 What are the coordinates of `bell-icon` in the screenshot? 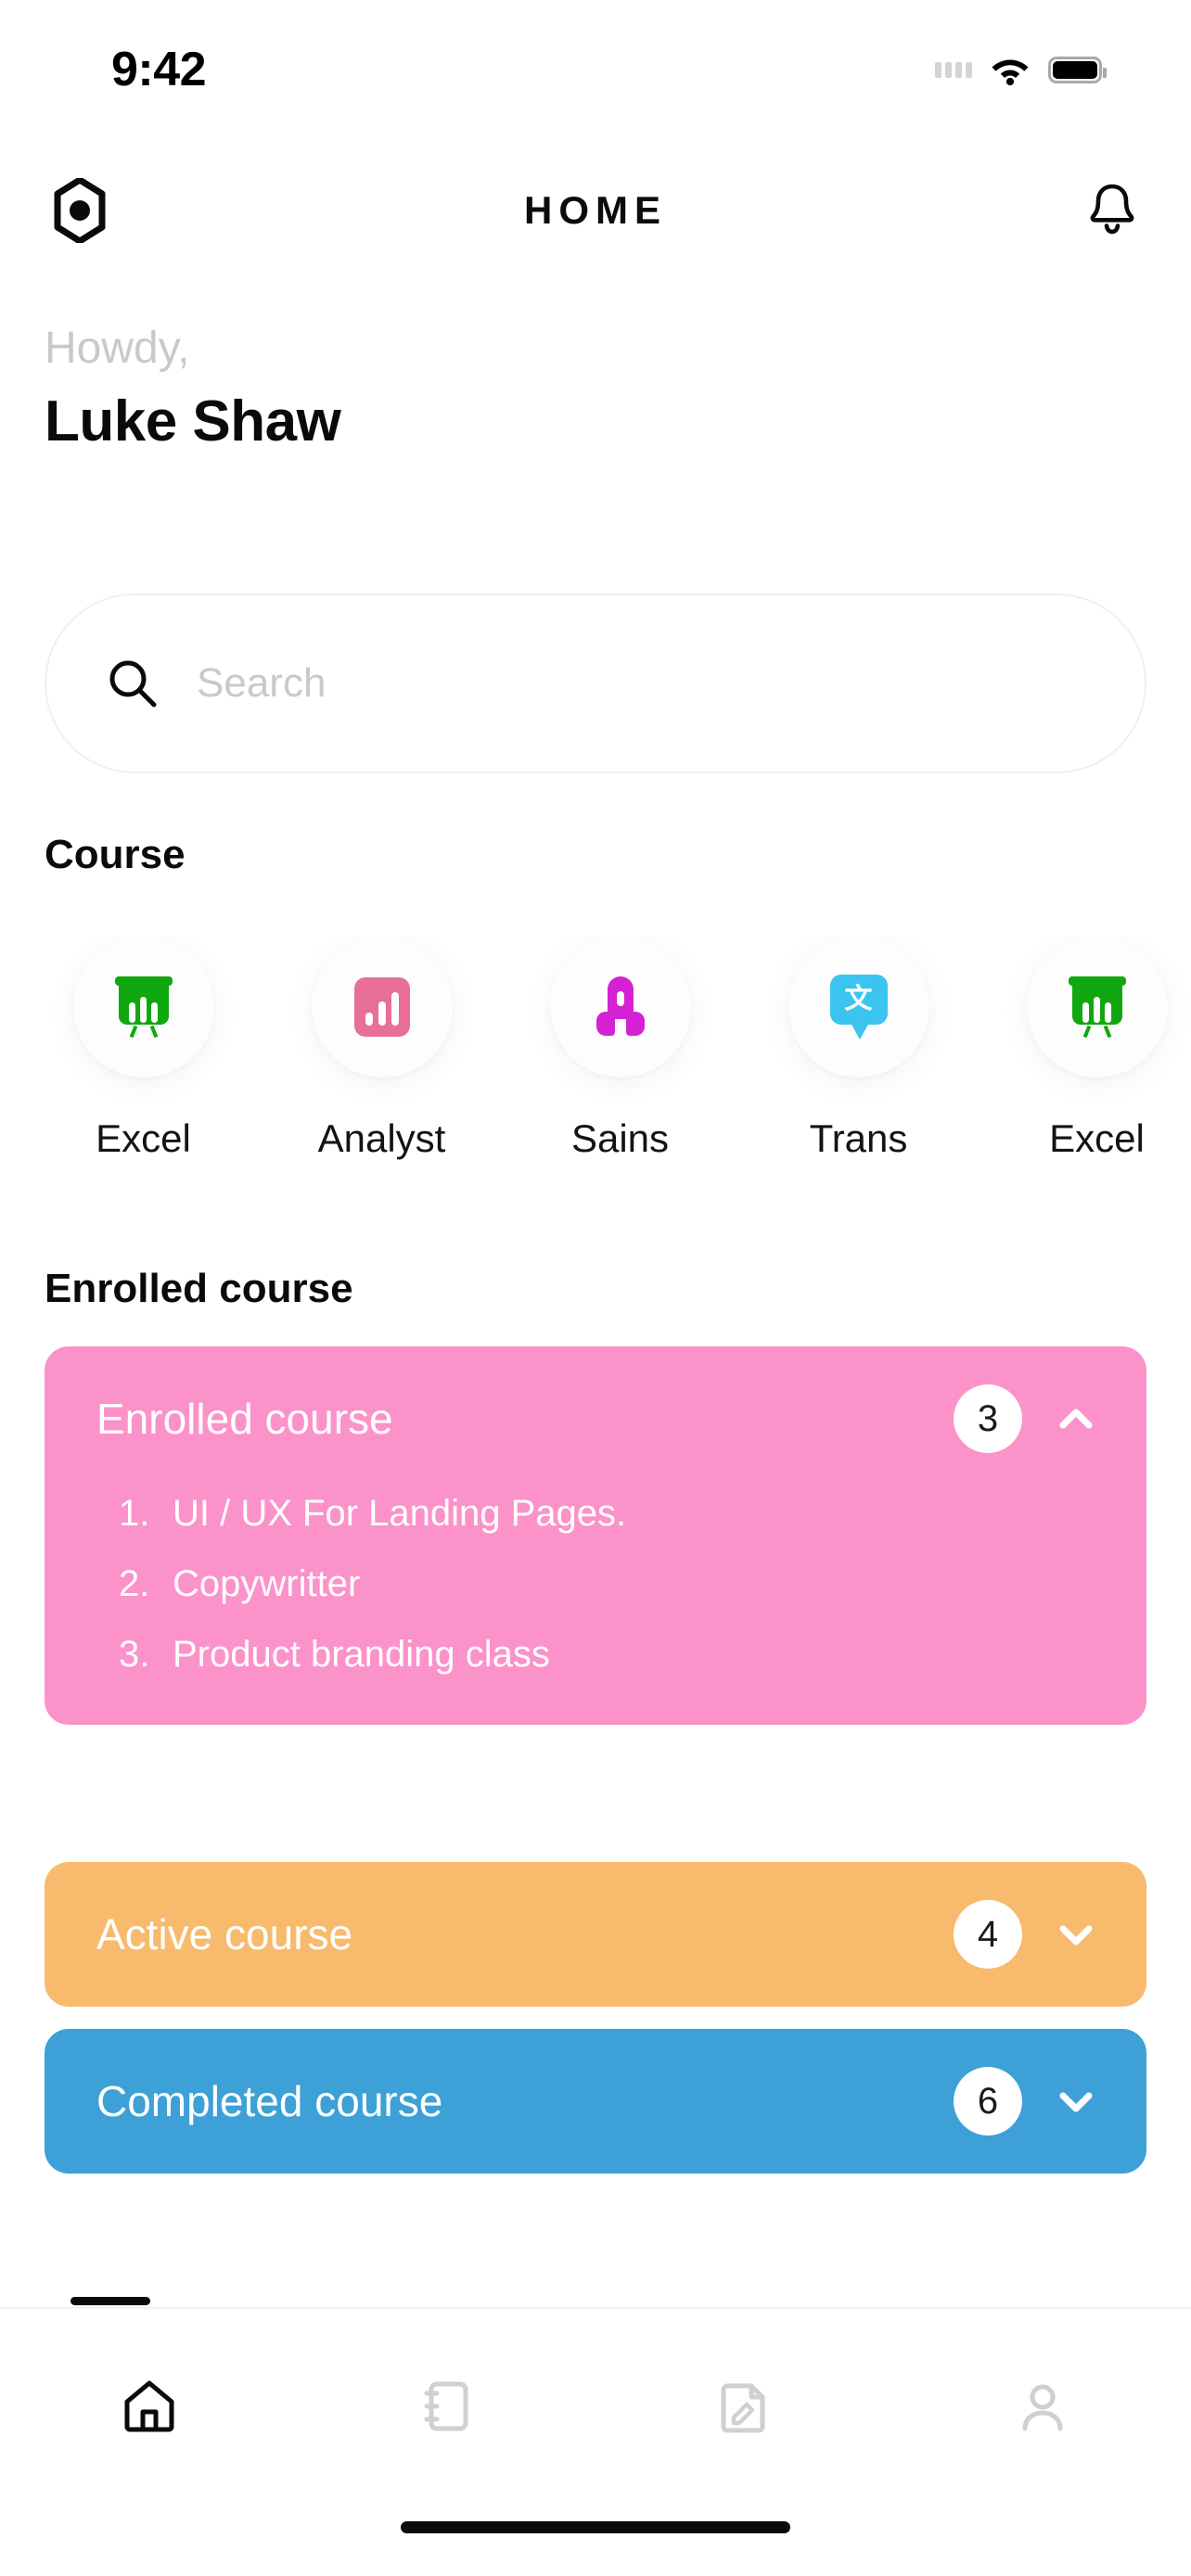 It's located at (1112, 211).